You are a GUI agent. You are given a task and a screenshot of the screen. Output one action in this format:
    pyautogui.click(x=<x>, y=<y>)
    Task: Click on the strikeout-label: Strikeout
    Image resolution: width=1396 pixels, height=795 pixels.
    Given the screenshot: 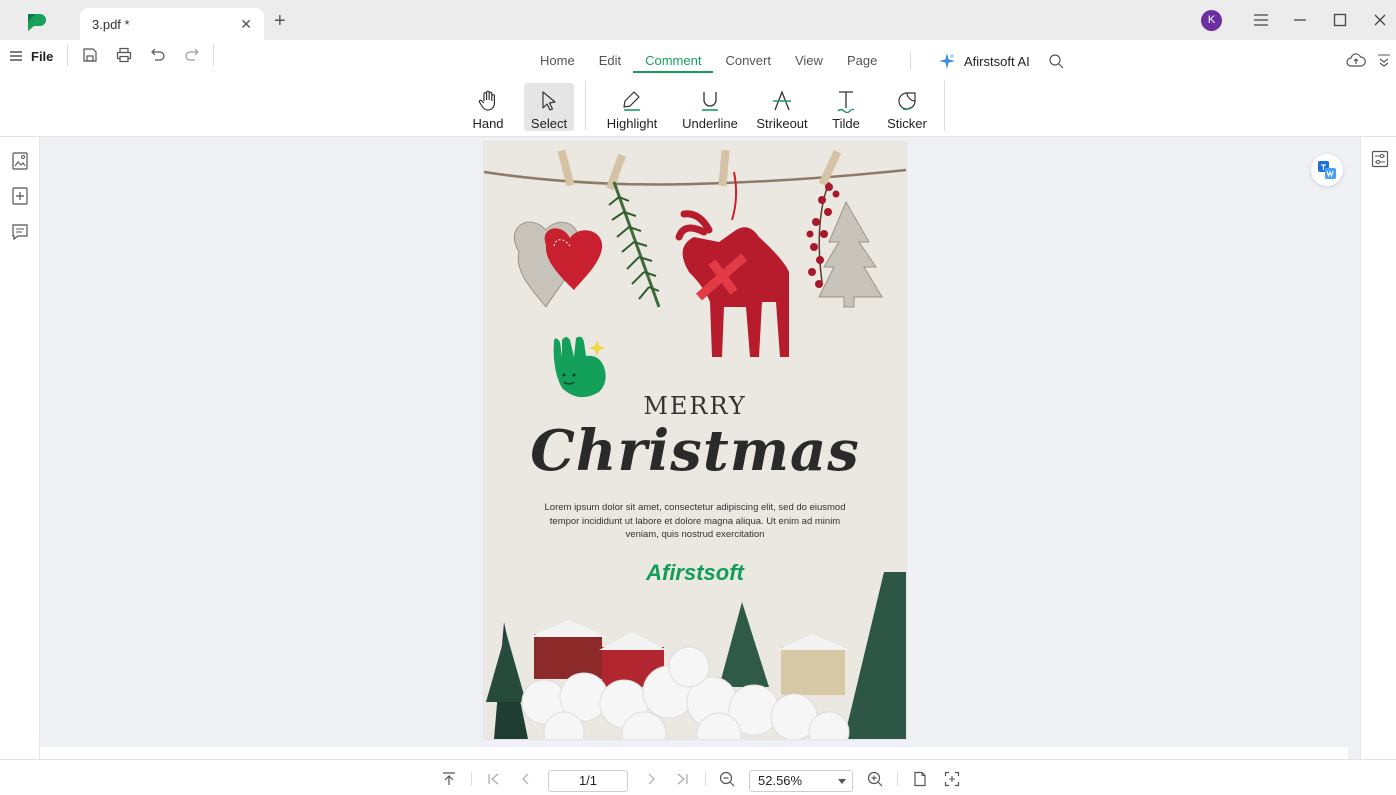 What is the action you would take?
    pyautogui.click(x=782, y=123)
    